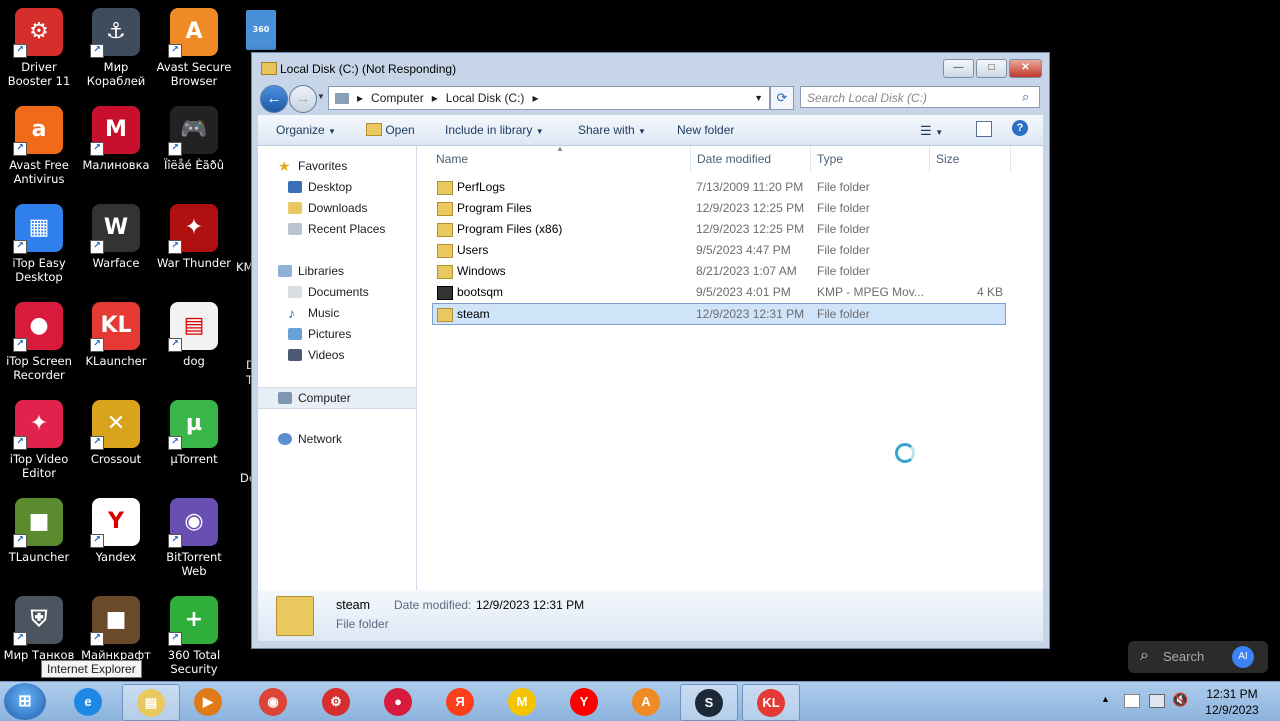  What do you see at coordinates (705, 130) in the screenshot?
I see `new-folder-button: New folder` at bounding box center [705, 130].